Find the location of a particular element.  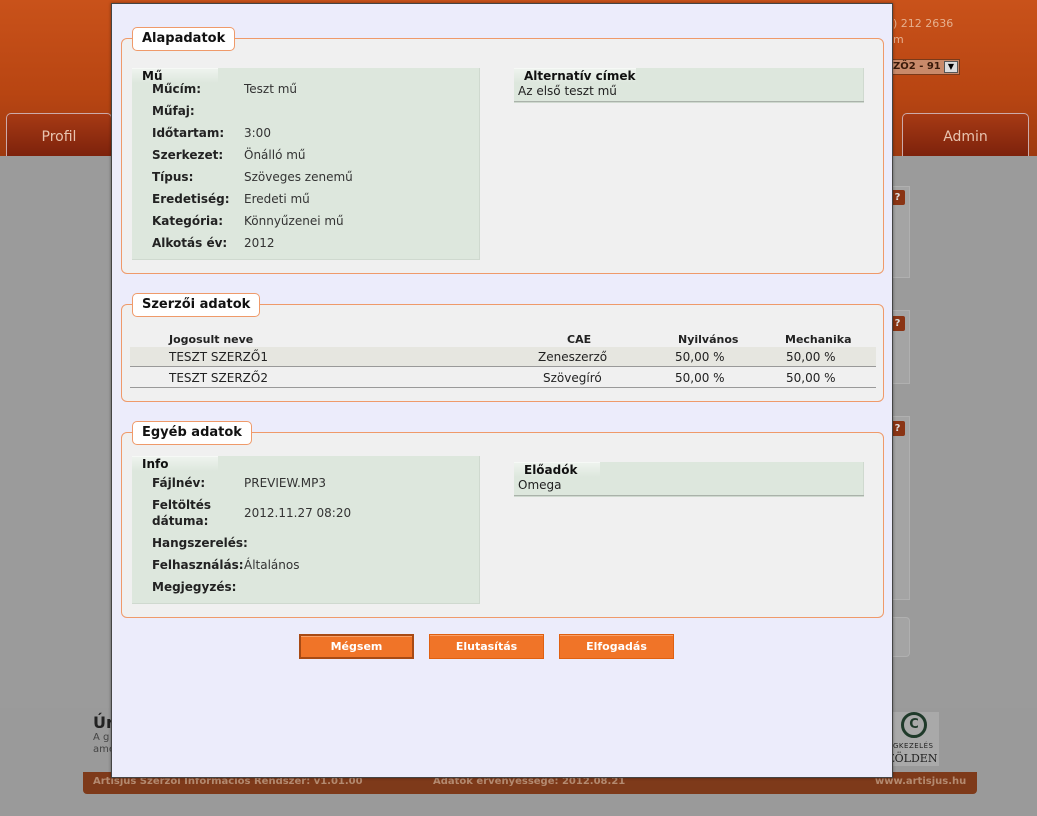

field-label: Műfaj: is located at coordinates (173, 111).